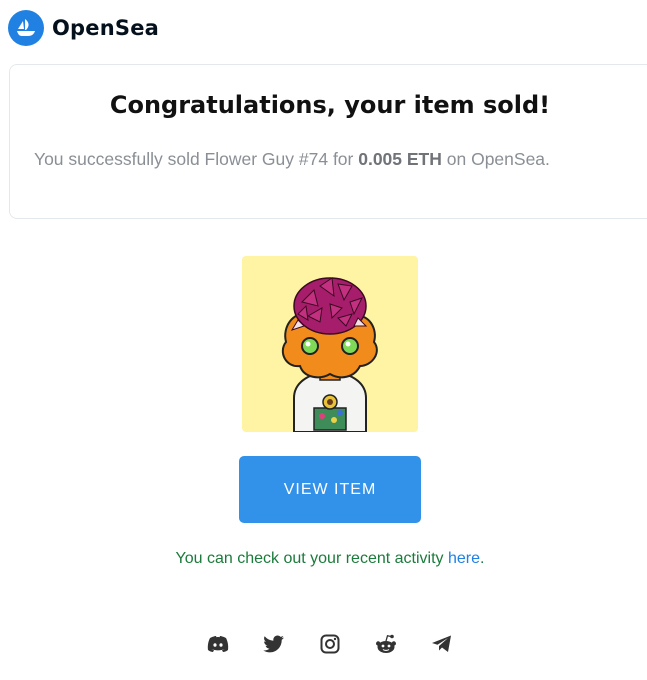 Image resolution: width=647 pixels, height=680 pixels. I want to click on opensea-logo-icon, so click(26, 28).